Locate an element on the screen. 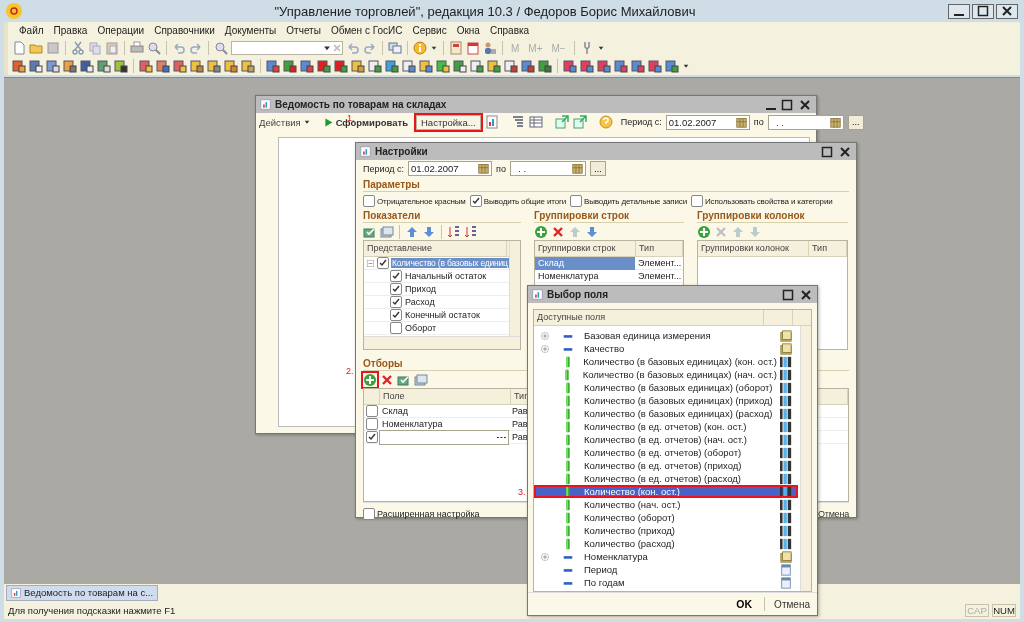 This screenshot has height=622, width=1024. menu-item: Справочники is located at coordinates (184, 30).